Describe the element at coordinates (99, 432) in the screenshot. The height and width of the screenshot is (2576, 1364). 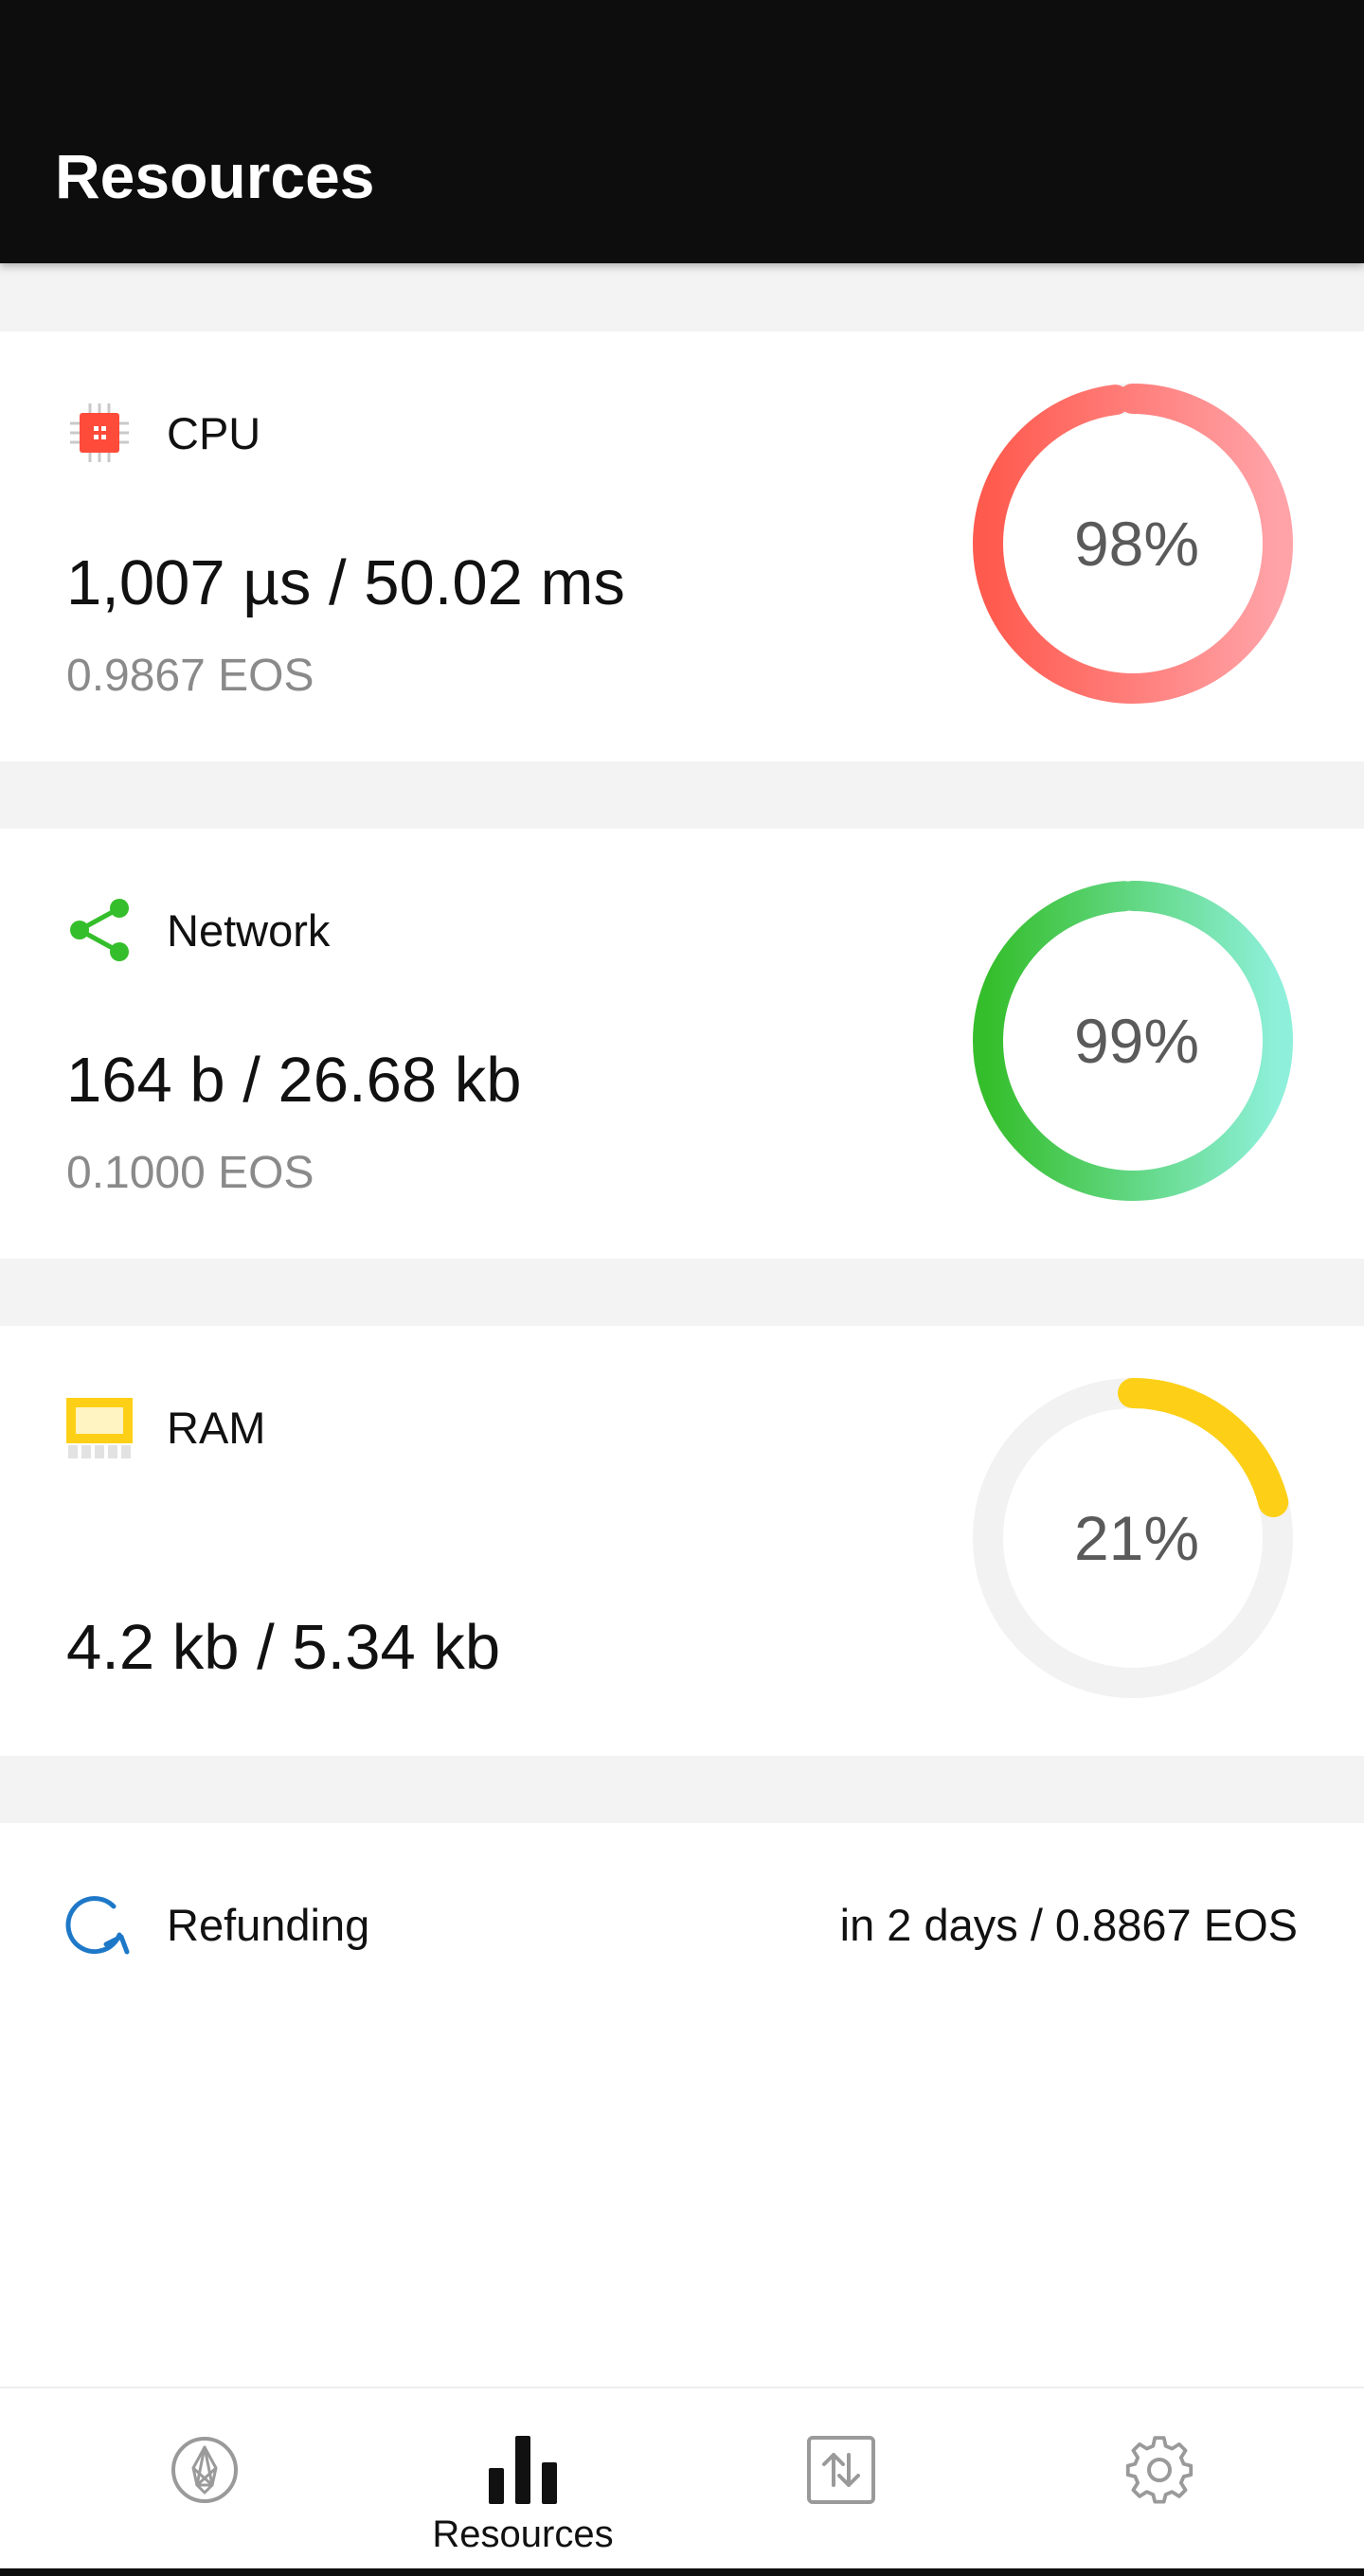
I see `cpu-chip-icon` at that location.